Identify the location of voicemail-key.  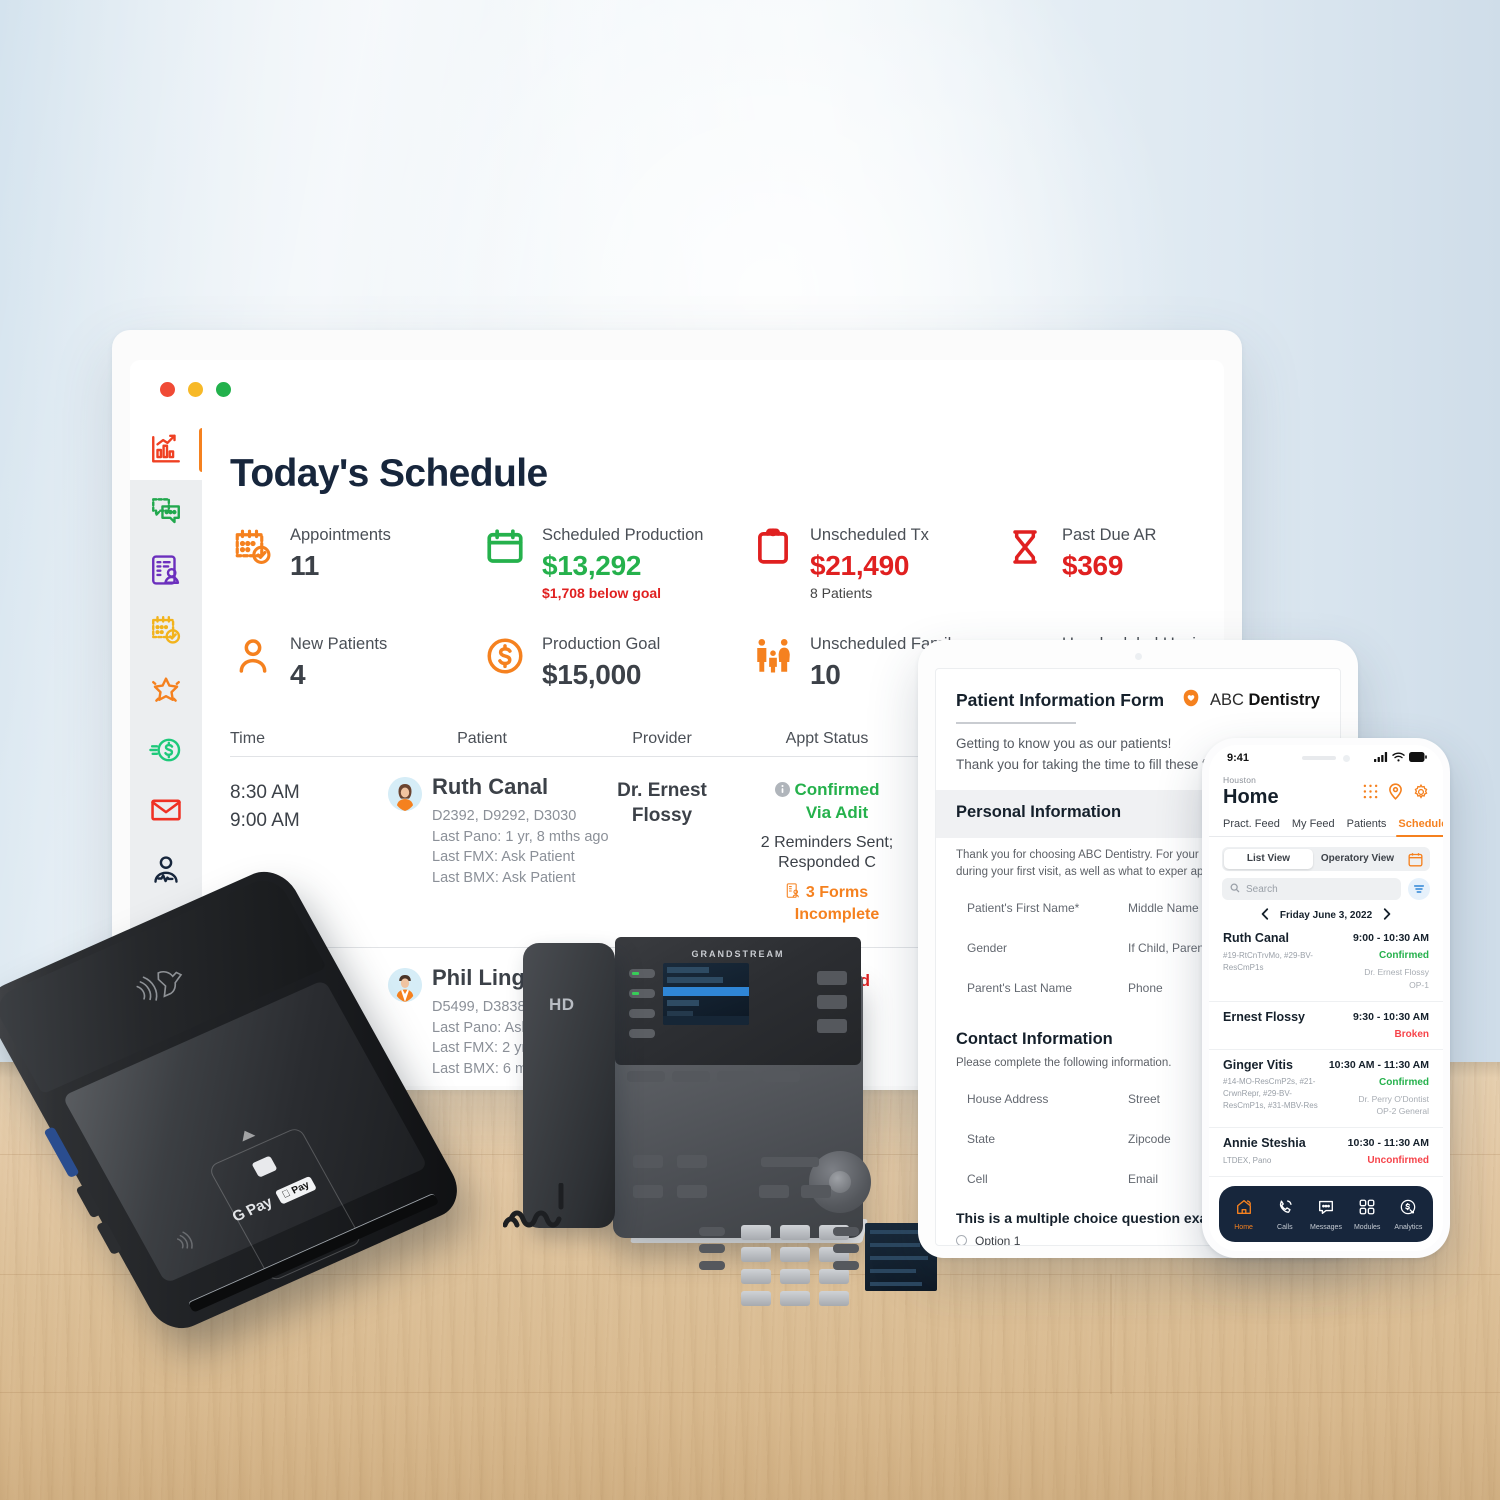
(832, 978).